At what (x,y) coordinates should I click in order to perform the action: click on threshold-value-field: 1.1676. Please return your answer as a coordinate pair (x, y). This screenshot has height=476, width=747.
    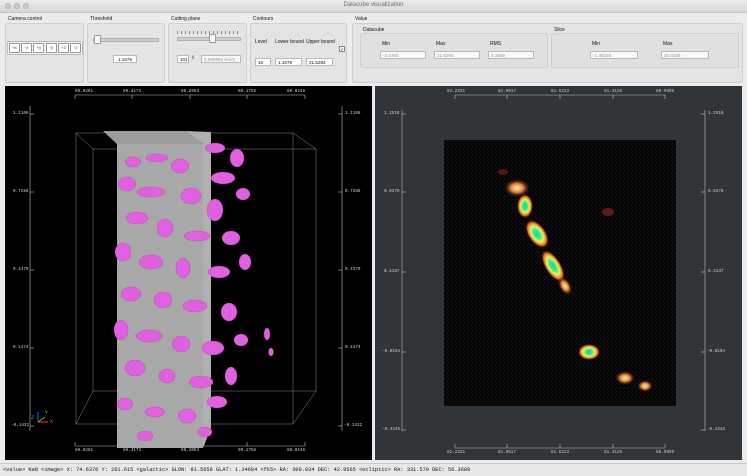
    Looking at the image, I should click on (125, 59).